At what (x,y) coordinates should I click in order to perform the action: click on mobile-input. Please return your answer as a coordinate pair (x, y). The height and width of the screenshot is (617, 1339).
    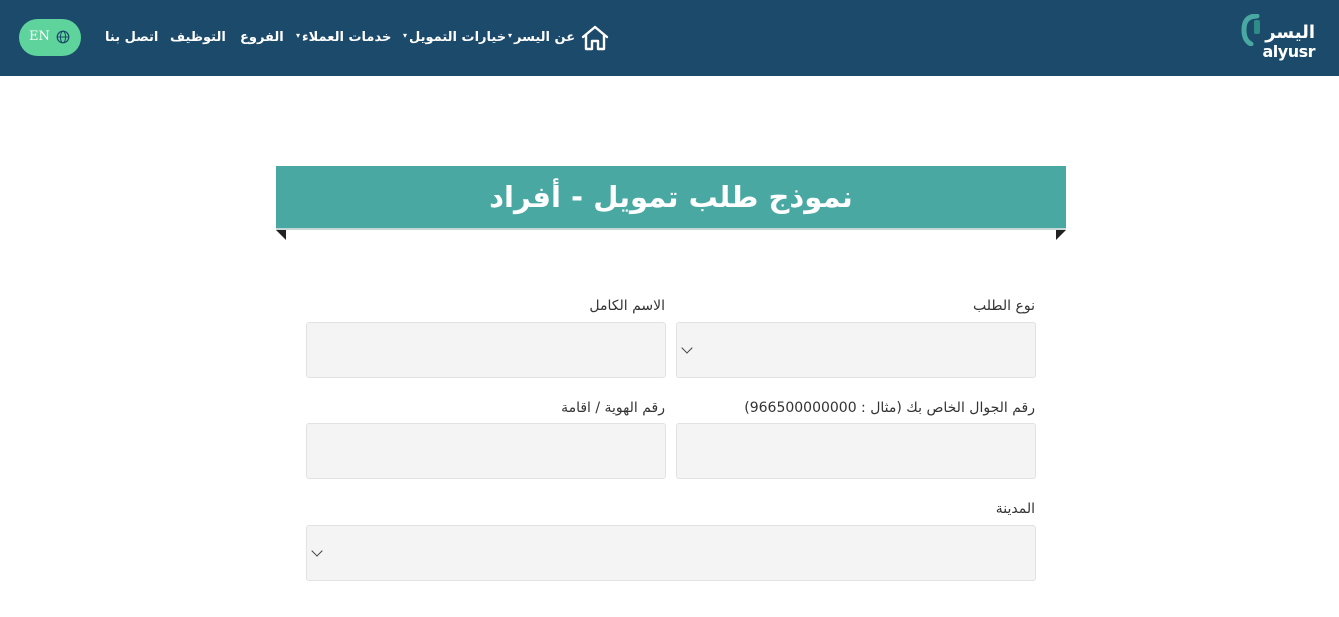
    Looking at the image, I should click on (856, 451).